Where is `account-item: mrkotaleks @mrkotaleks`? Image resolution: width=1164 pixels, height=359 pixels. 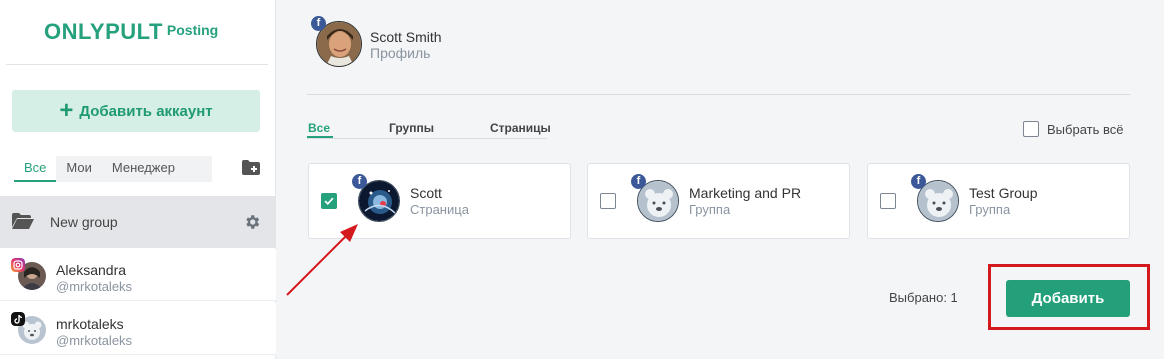
account-item: mrkotaleks @mrkotaleks is located at coordinates (138, 329).